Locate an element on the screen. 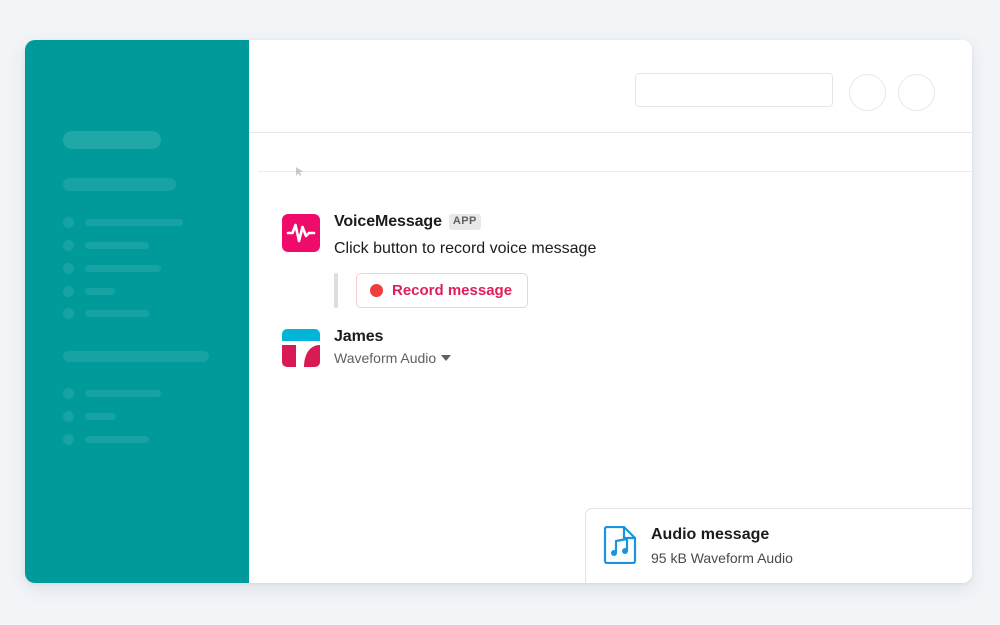 Image resolution: width=1000 pixels, height=625 pixels. message-header-row: VoiceMessage APP is located at coordinates (465, 222).